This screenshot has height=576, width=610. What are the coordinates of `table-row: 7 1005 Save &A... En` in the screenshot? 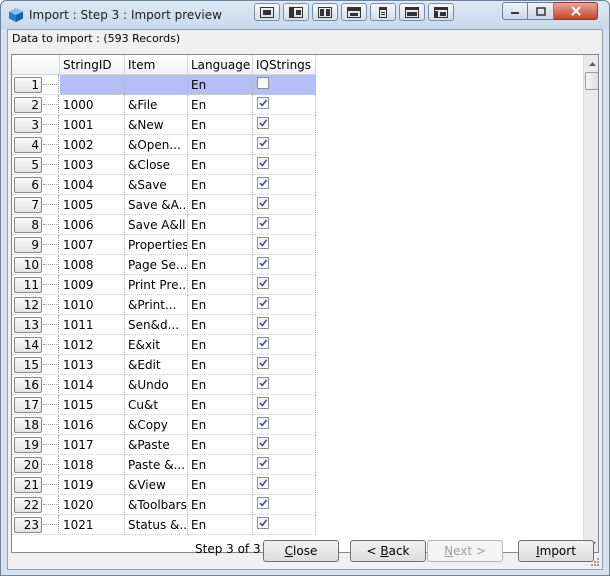 It's located at (297, 205).